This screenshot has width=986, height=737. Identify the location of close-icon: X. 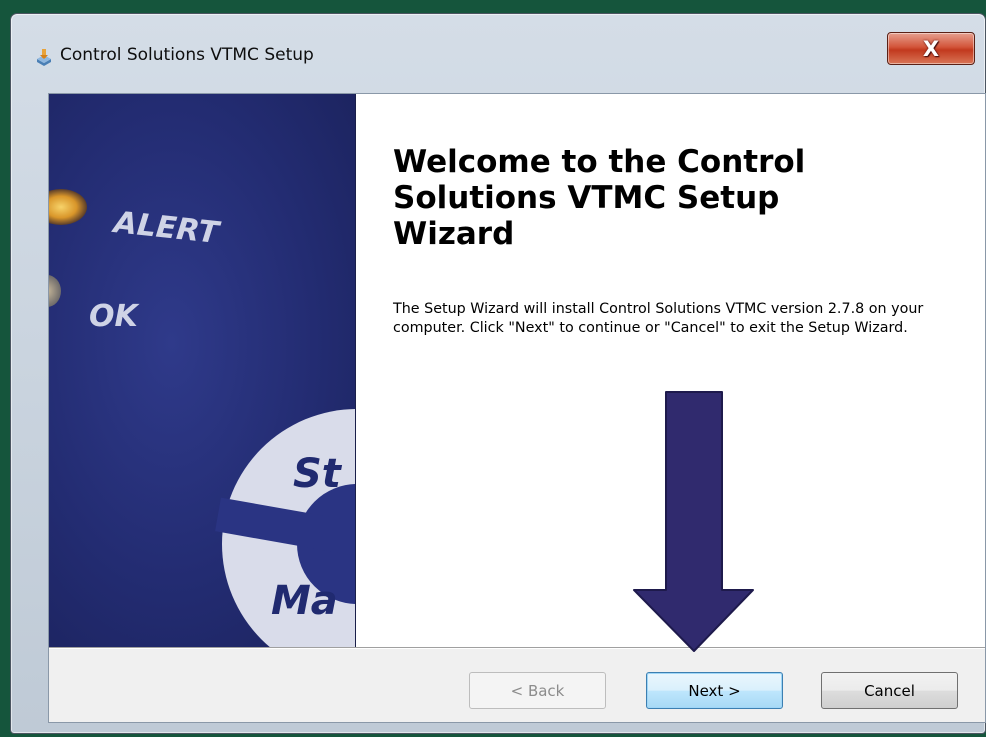
(931, 48).